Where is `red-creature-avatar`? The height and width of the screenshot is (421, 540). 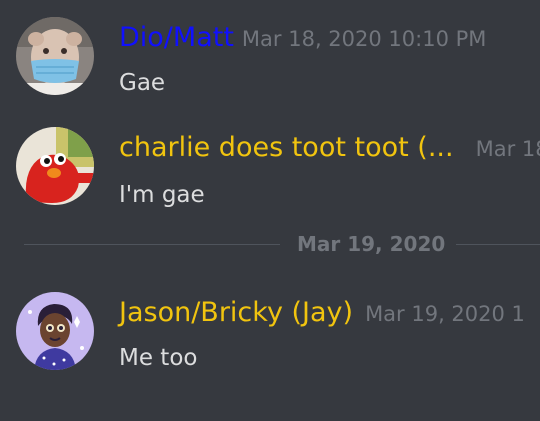 red-creature-avatar is located at coordinates (55, 166).